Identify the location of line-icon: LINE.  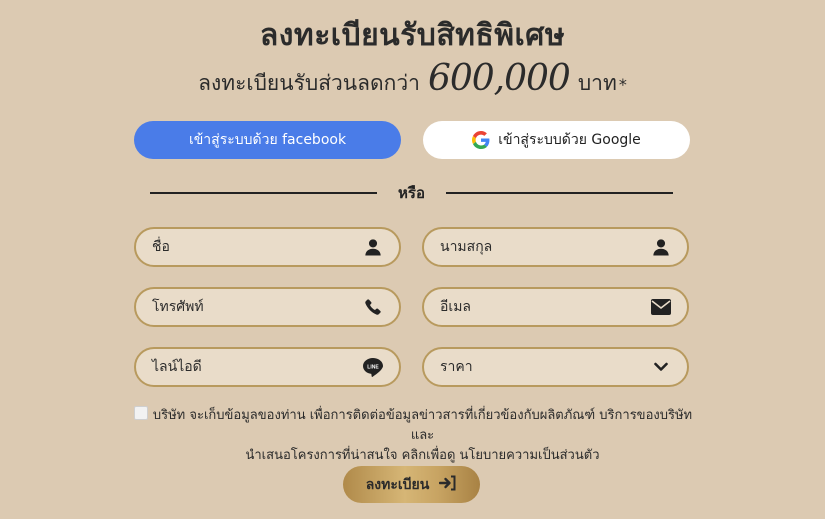
(373, 367).